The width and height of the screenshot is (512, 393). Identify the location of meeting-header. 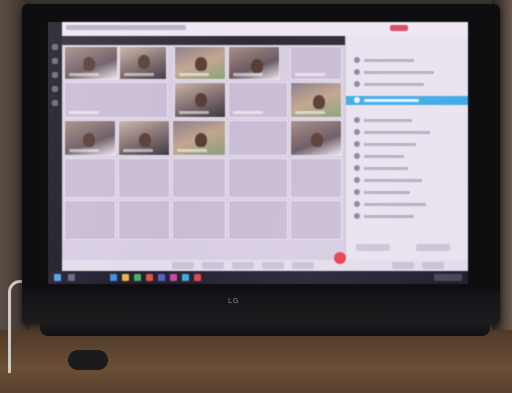
(203, 40).